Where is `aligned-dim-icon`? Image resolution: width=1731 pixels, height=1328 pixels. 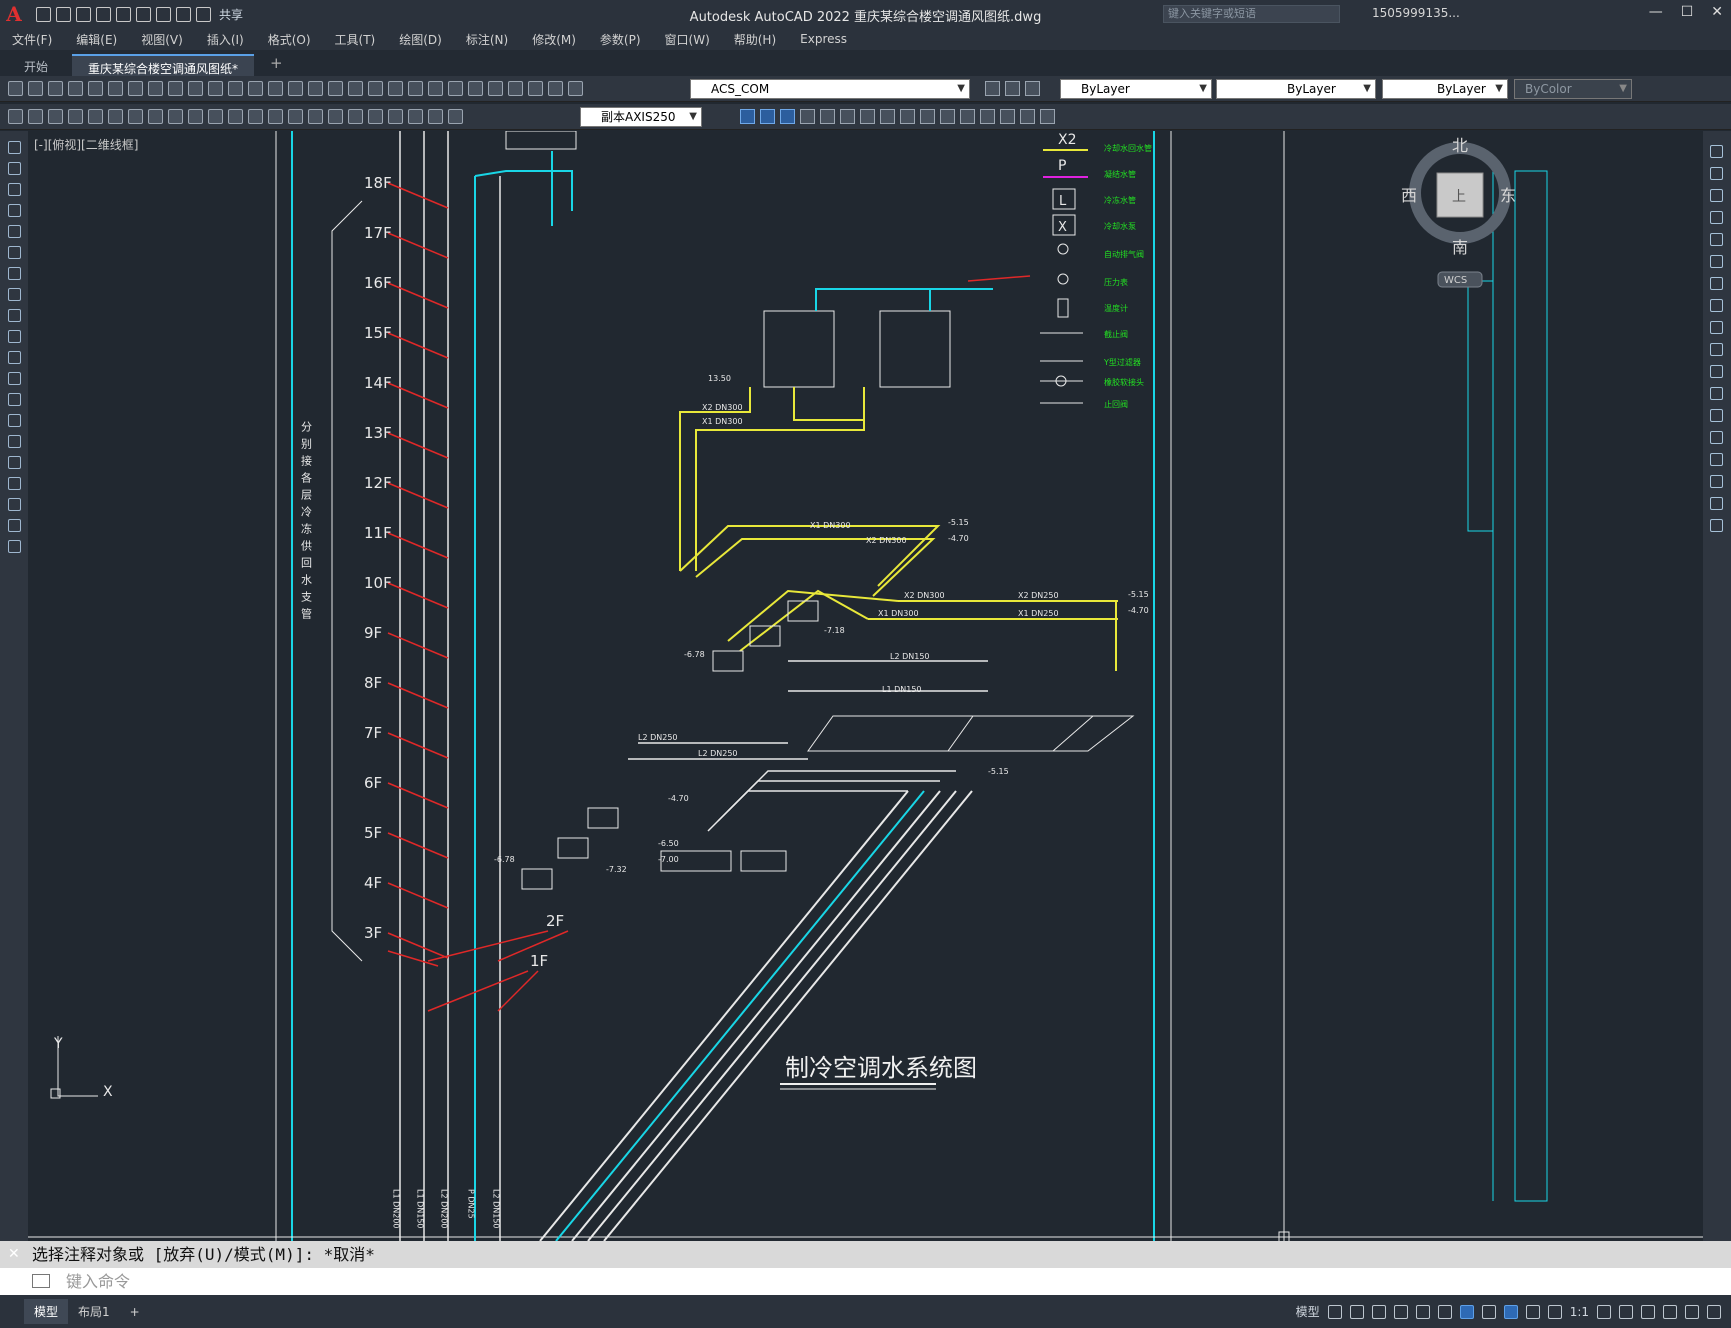
aligned-dim-icon is located at coordinates (95, 116).